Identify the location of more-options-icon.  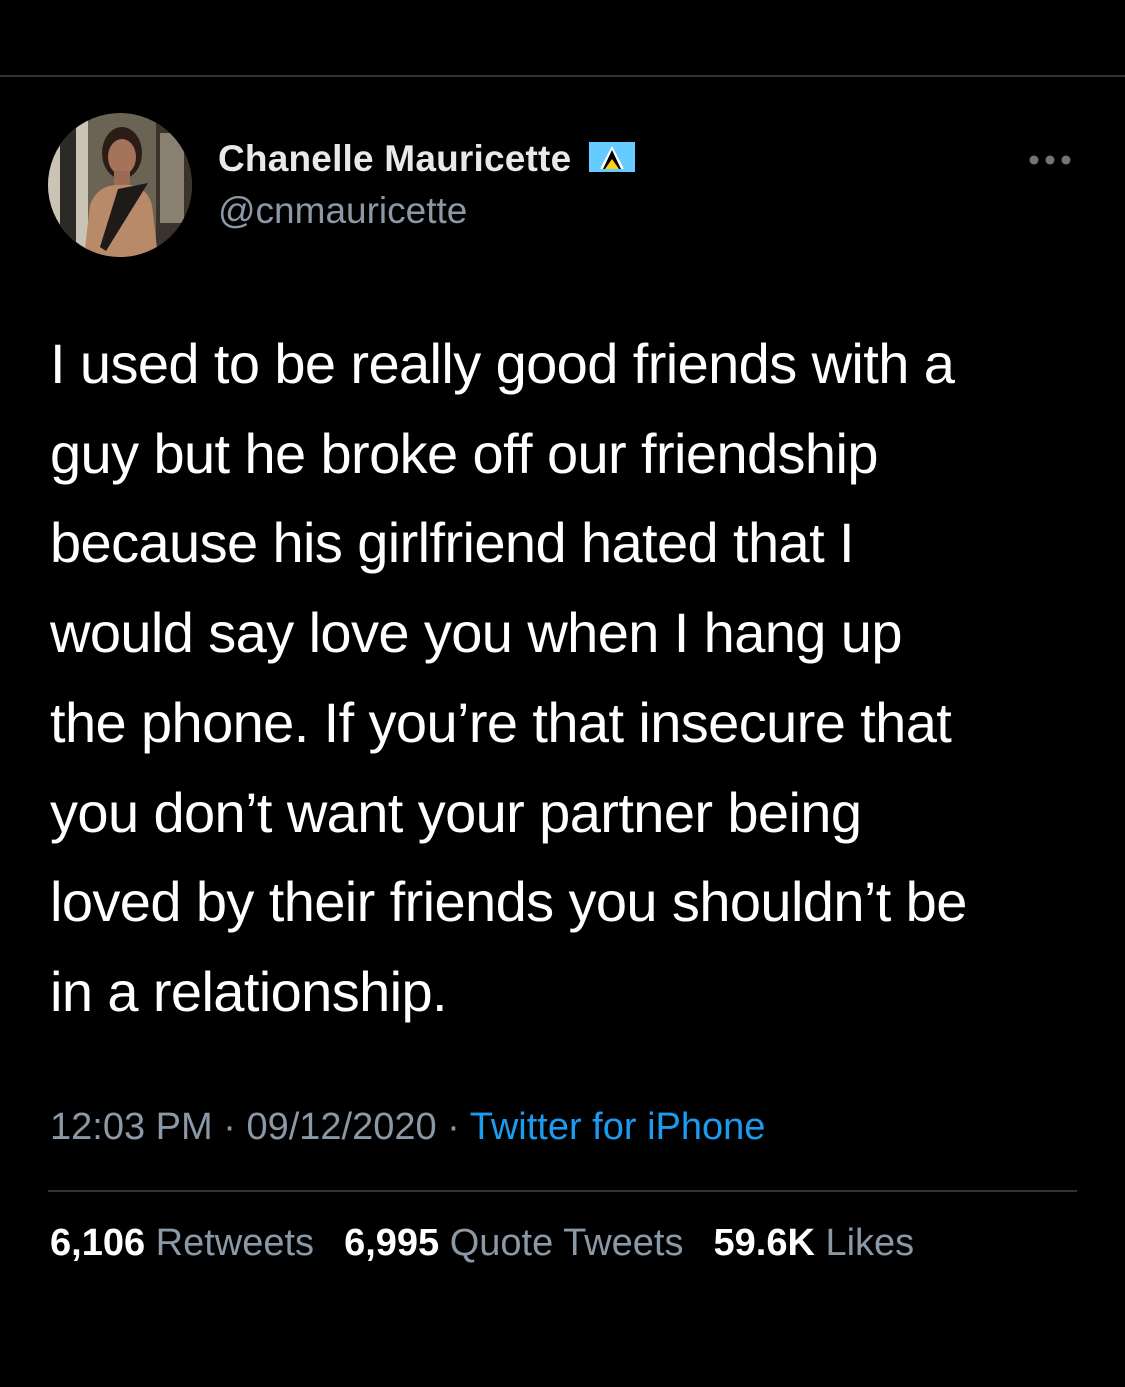
(1050, 160).